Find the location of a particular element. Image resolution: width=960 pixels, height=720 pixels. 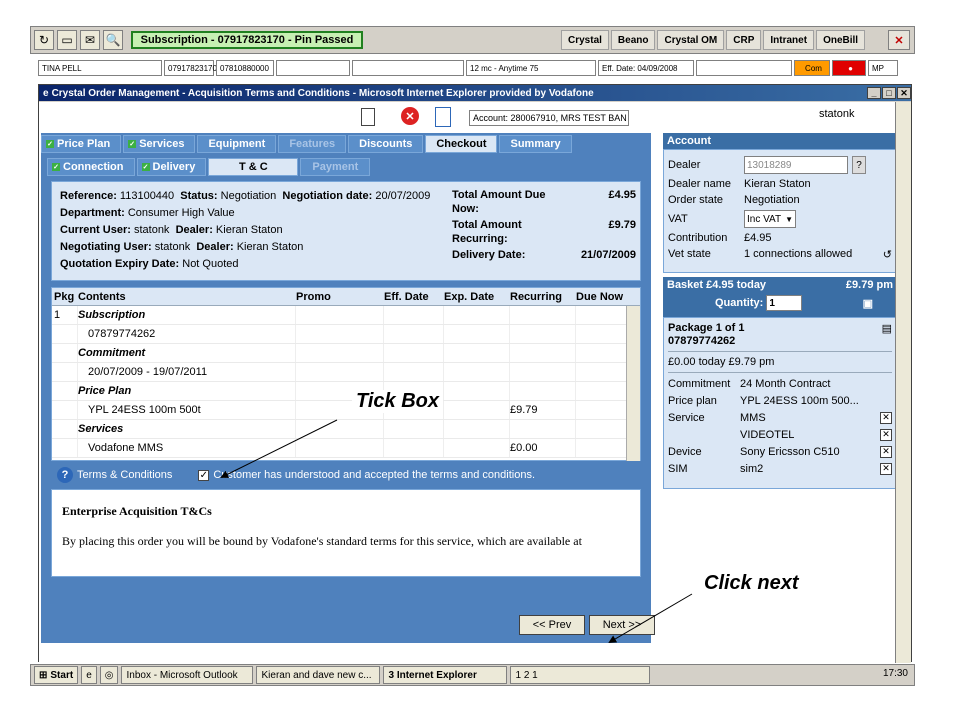

notes-icon: ▭ is located at coordinates (67, 40).